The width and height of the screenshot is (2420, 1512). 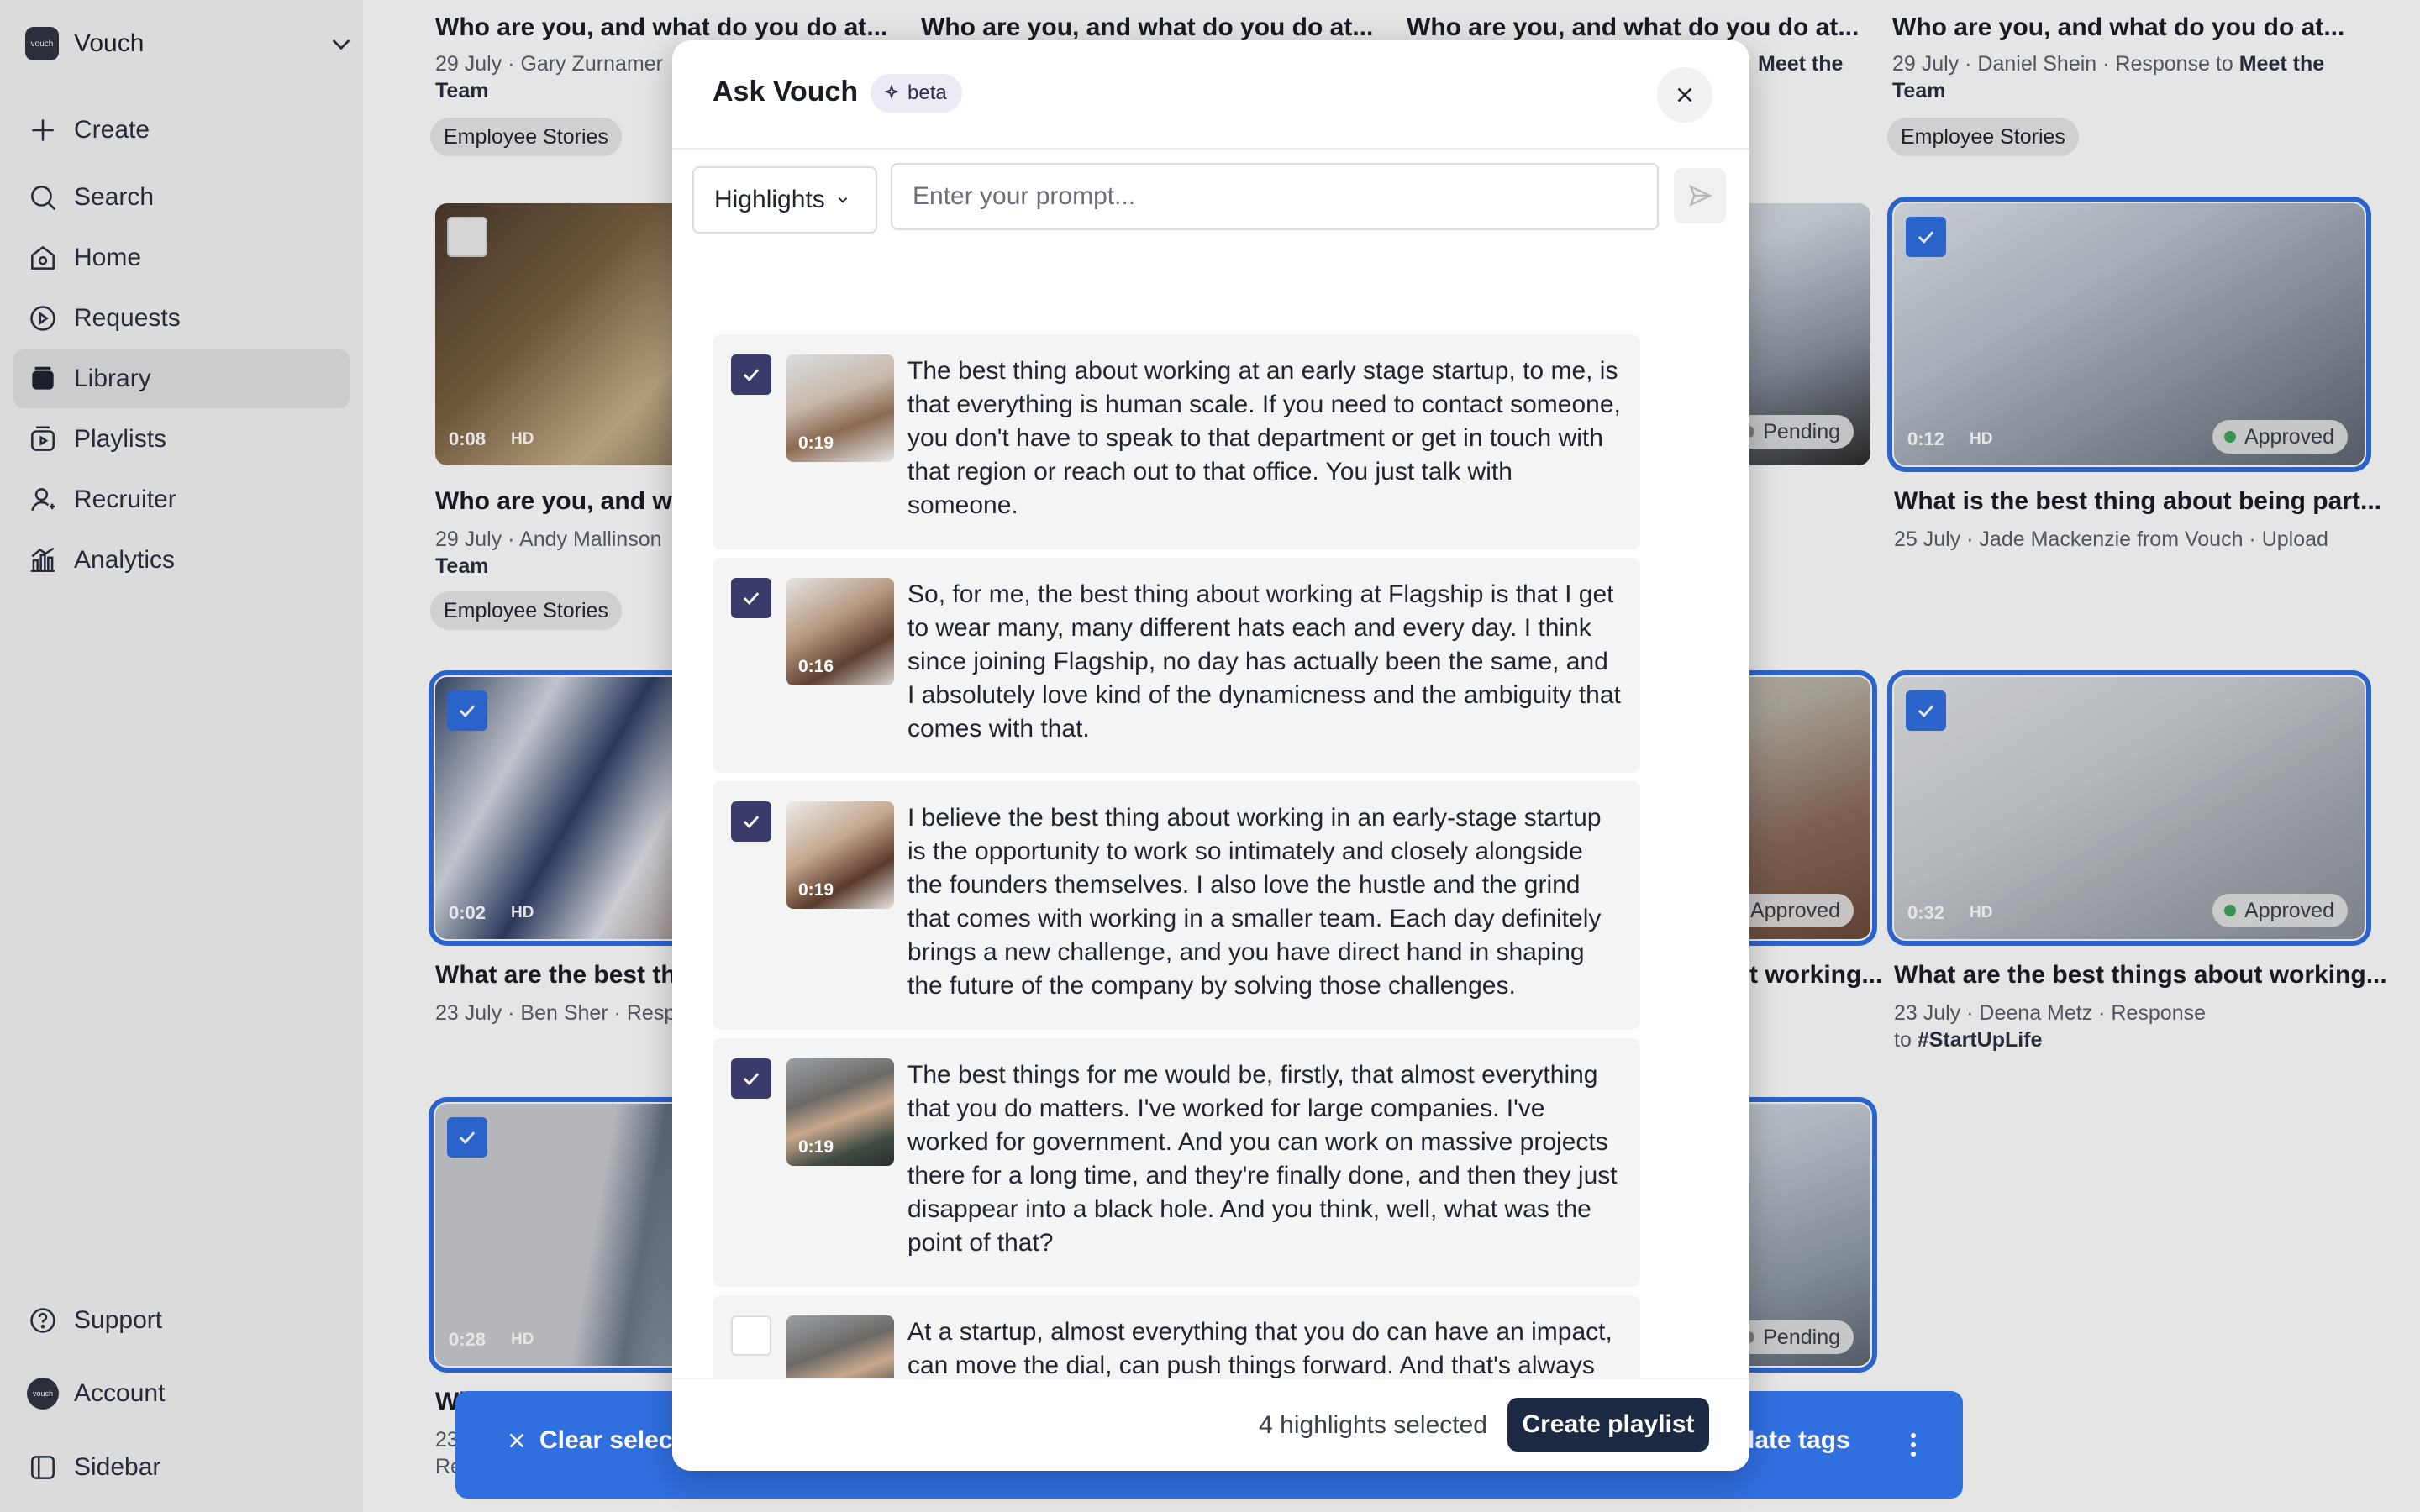 I want to click on update-tags-button: date tags, so click(x=1795, y=1440).